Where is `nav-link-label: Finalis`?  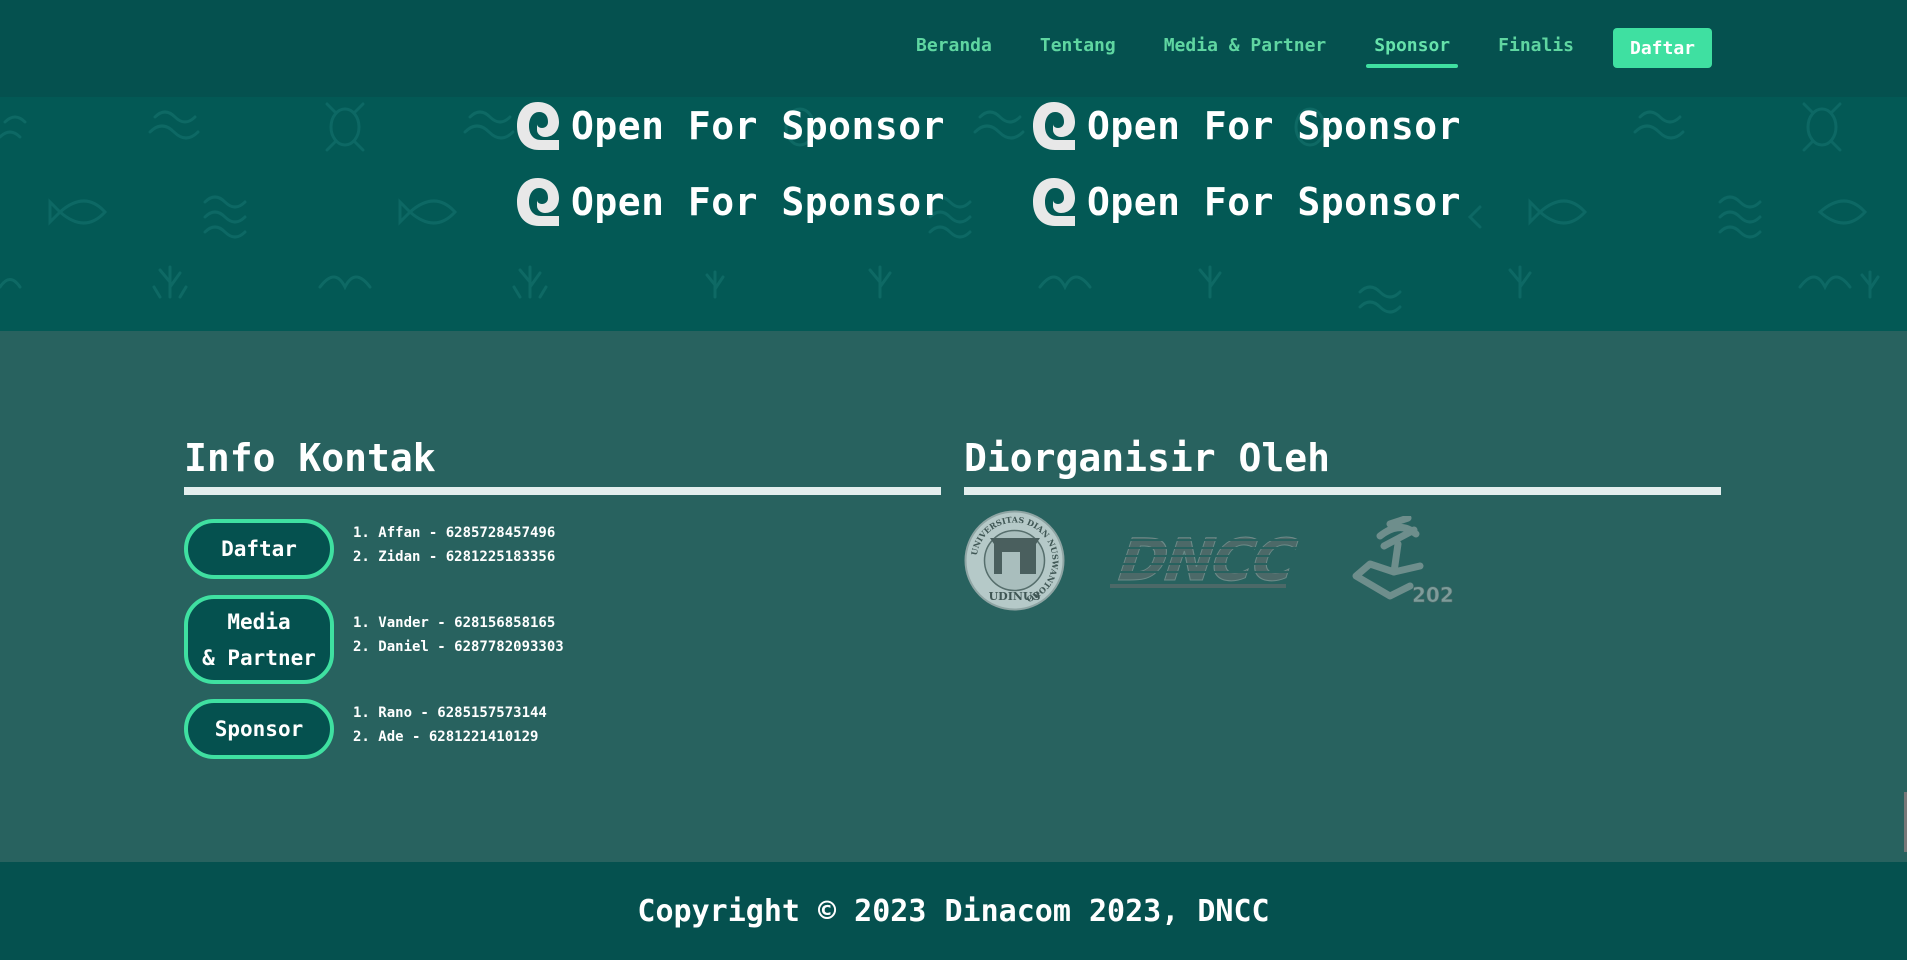 nav-link-label: Finalis is located at coordinates (1536, 45).